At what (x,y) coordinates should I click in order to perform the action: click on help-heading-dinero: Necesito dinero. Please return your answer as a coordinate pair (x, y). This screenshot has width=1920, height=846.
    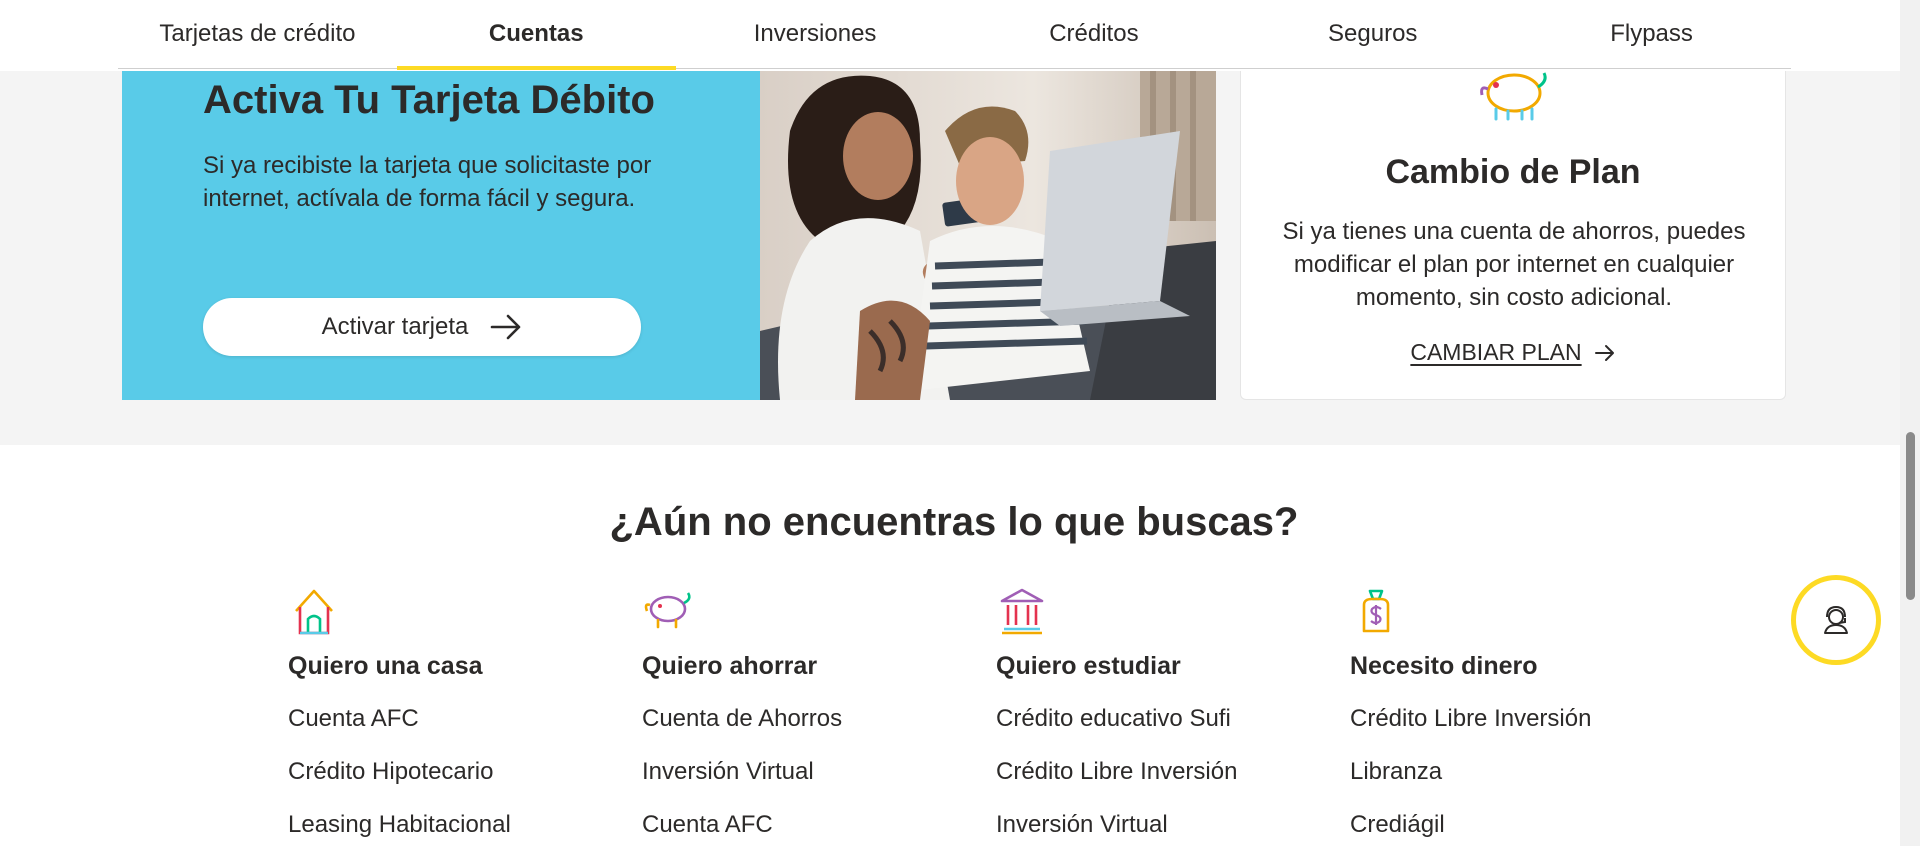
    Looking at the image, I should click on (1444, 666).